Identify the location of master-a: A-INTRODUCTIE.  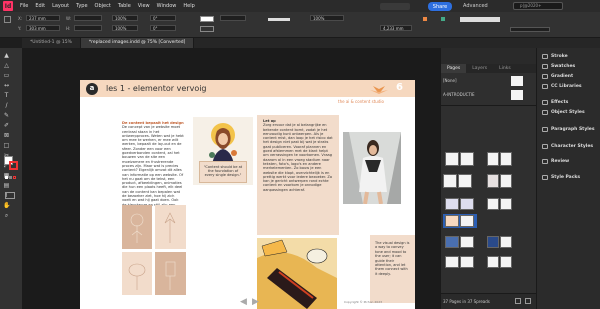
(459, 94).